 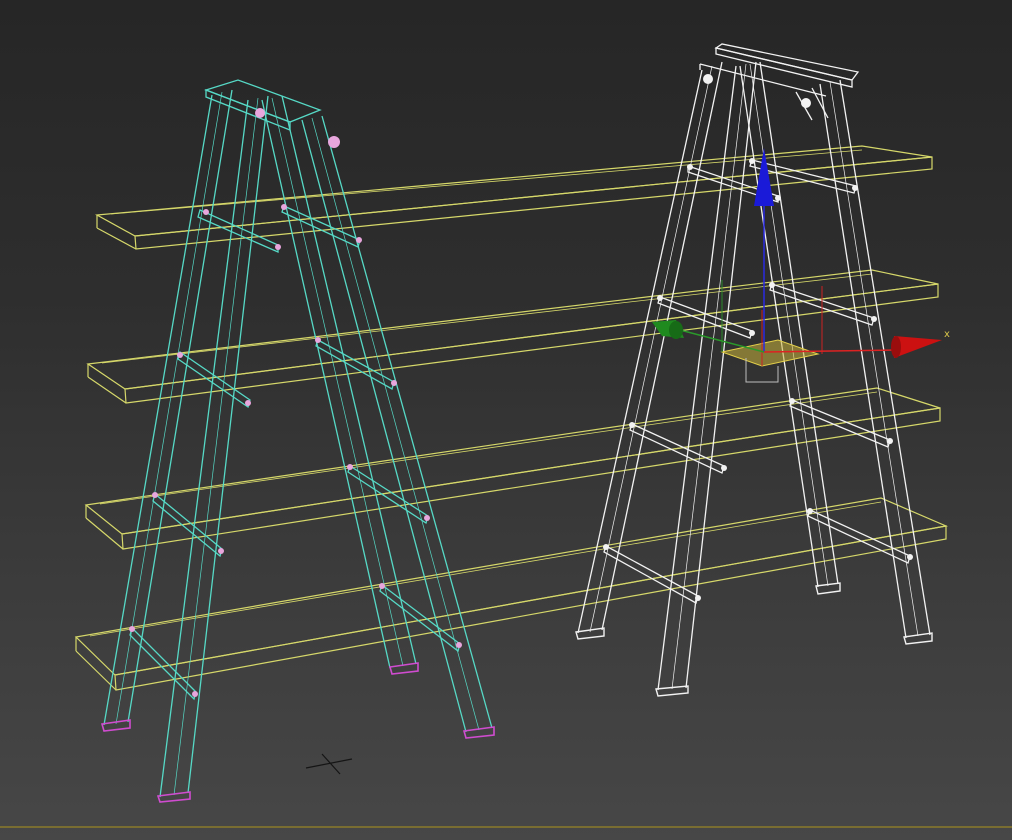 What do you see at coordinates (297, 732) in the screenshot?
I see `ladder-left-feet` at bounding box center [297, 732].